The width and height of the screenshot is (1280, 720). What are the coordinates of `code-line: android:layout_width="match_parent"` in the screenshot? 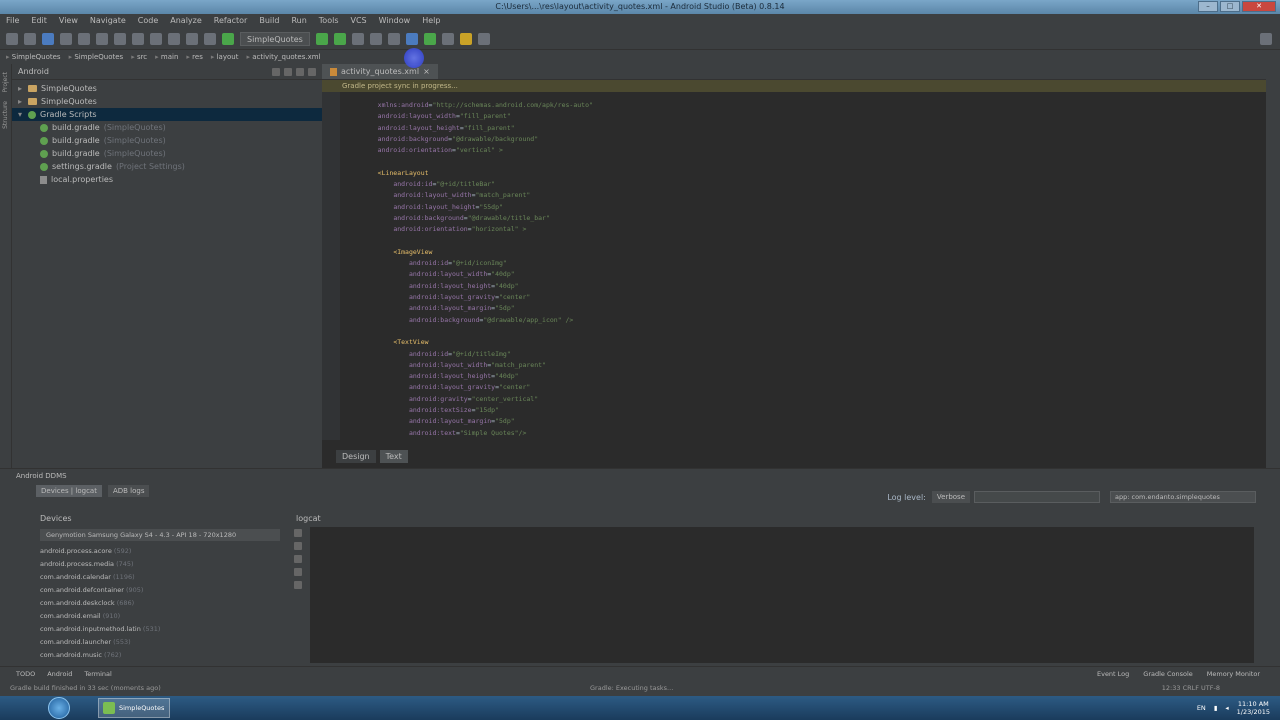 It's located at (477, 365).